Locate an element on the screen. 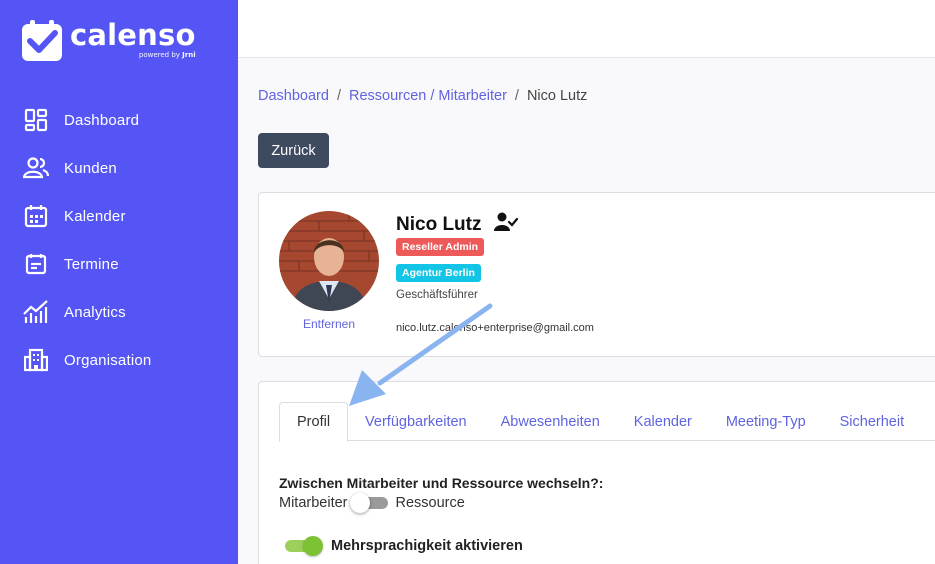 Image resolution: width=935 pixels, height=564 pixels. tab-sicherheit: Sicherheit is located at coordinates (872, 421).